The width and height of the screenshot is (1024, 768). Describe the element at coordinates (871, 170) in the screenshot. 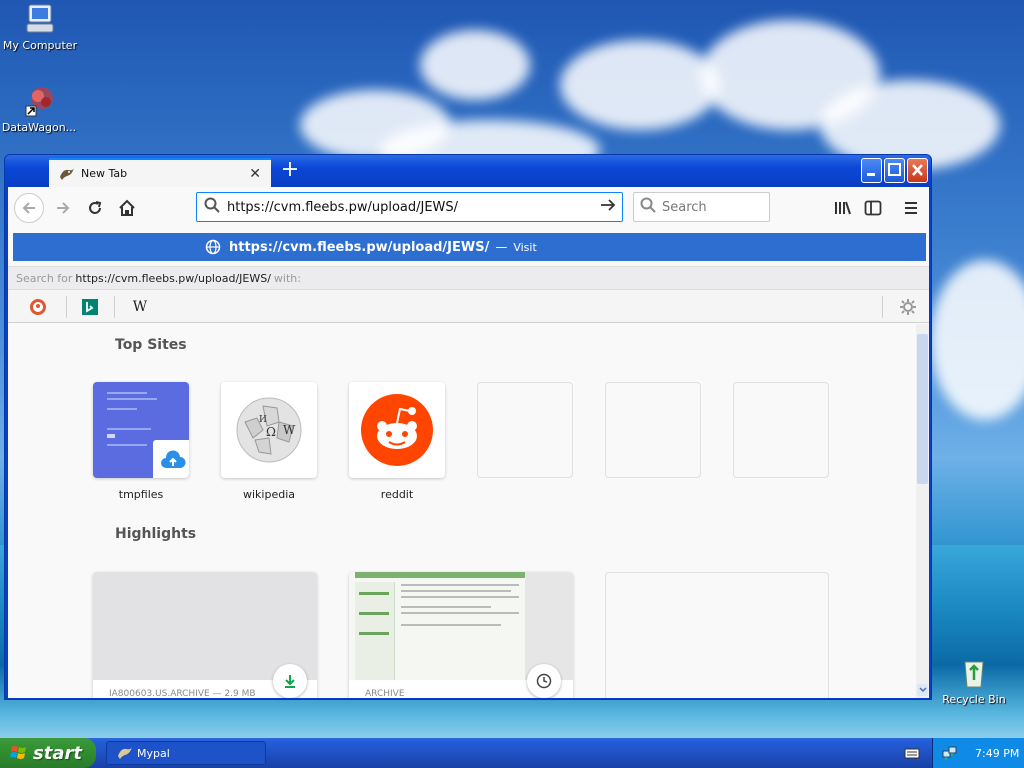

I see `minimize-button` at that location.